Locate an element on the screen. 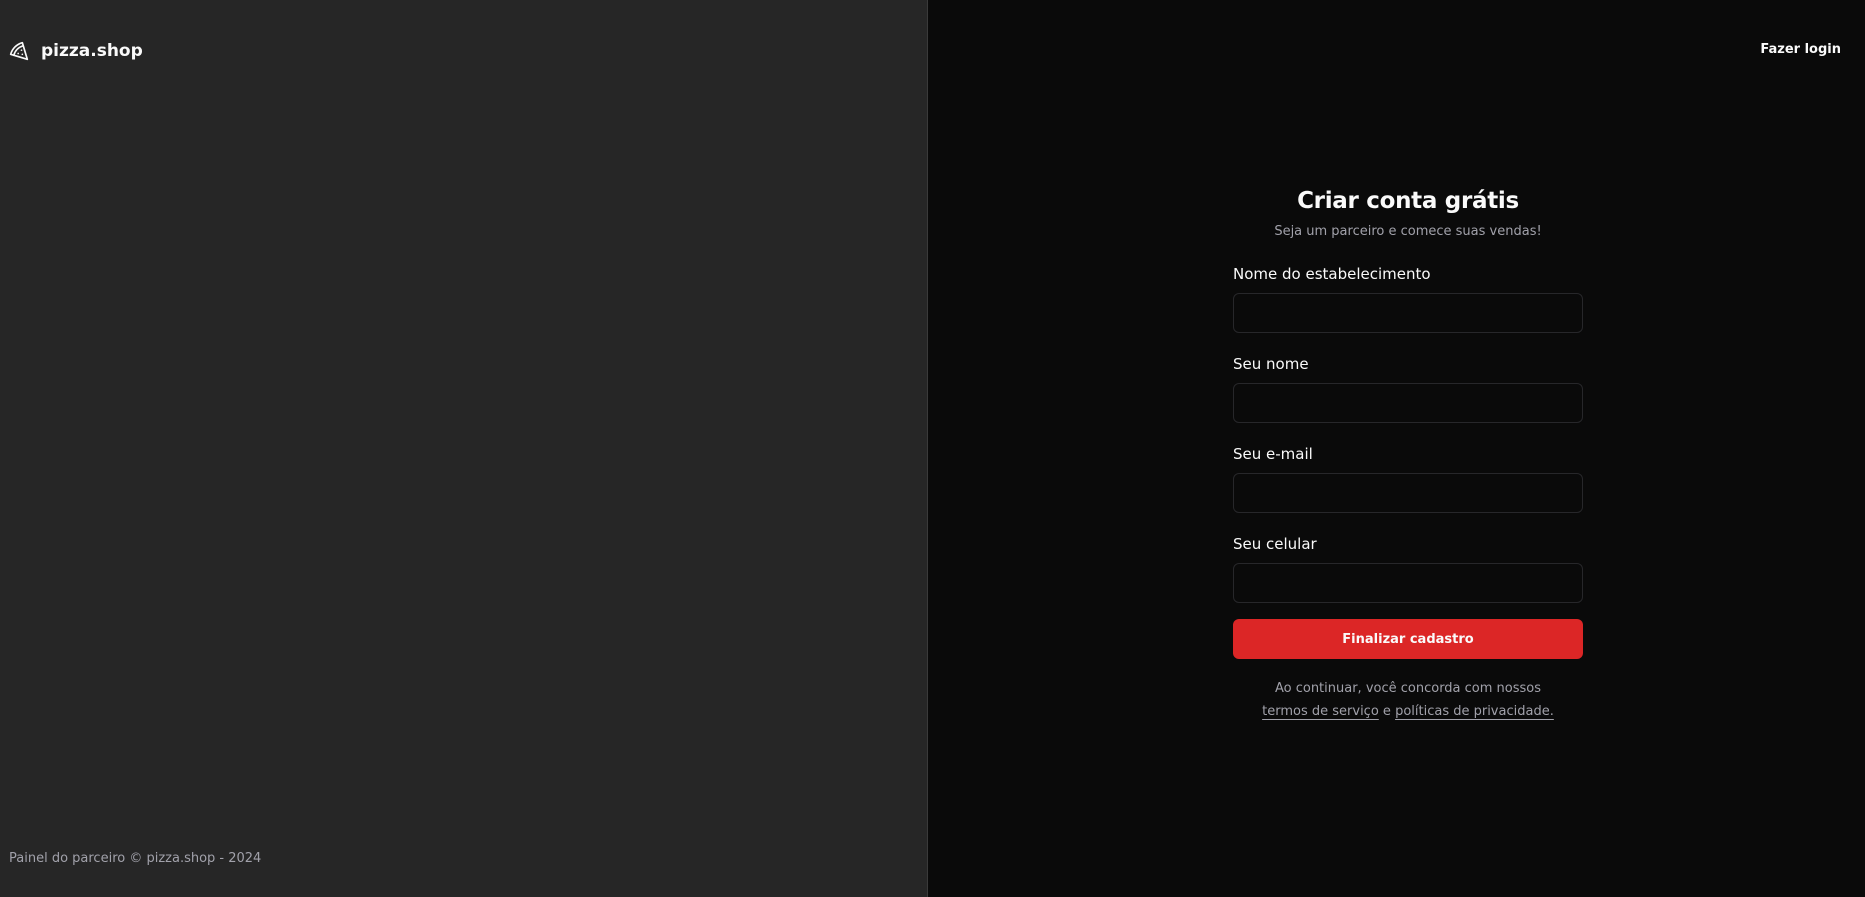 This screenshot has width=1865, height=897. terms-prefix: Ao continuar, você concorda com nossos is located at coordinates (1408, 688).